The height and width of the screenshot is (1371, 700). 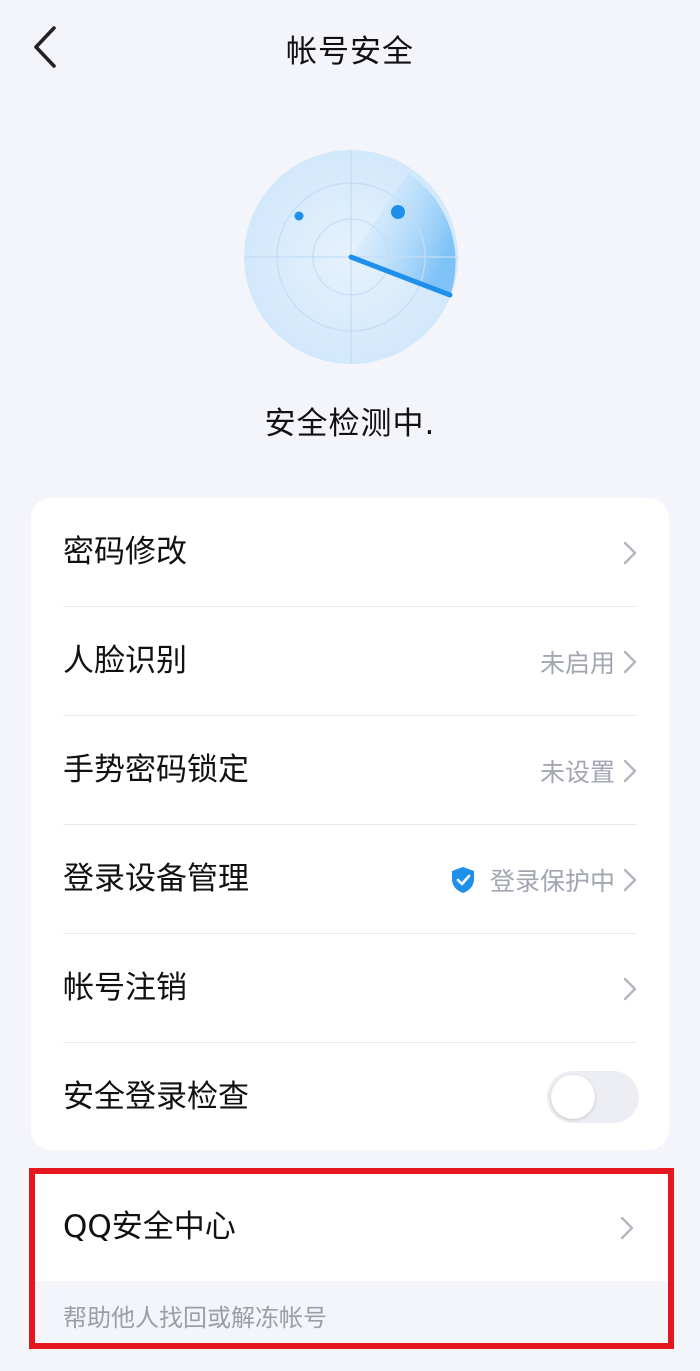 I want to click on toggle-knob, so click(x=573, y=1097).